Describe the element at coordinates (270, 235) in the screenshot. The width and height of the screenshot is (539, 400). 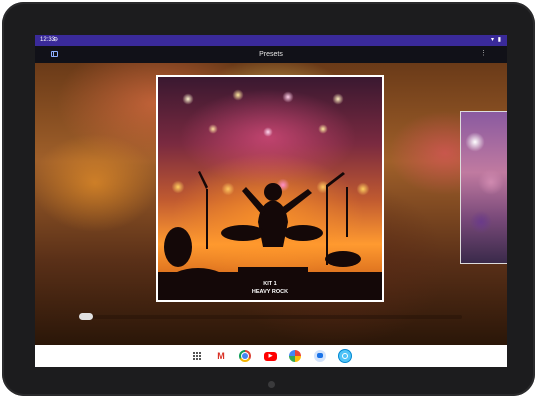
I see `drummer-silhouette` at that location.